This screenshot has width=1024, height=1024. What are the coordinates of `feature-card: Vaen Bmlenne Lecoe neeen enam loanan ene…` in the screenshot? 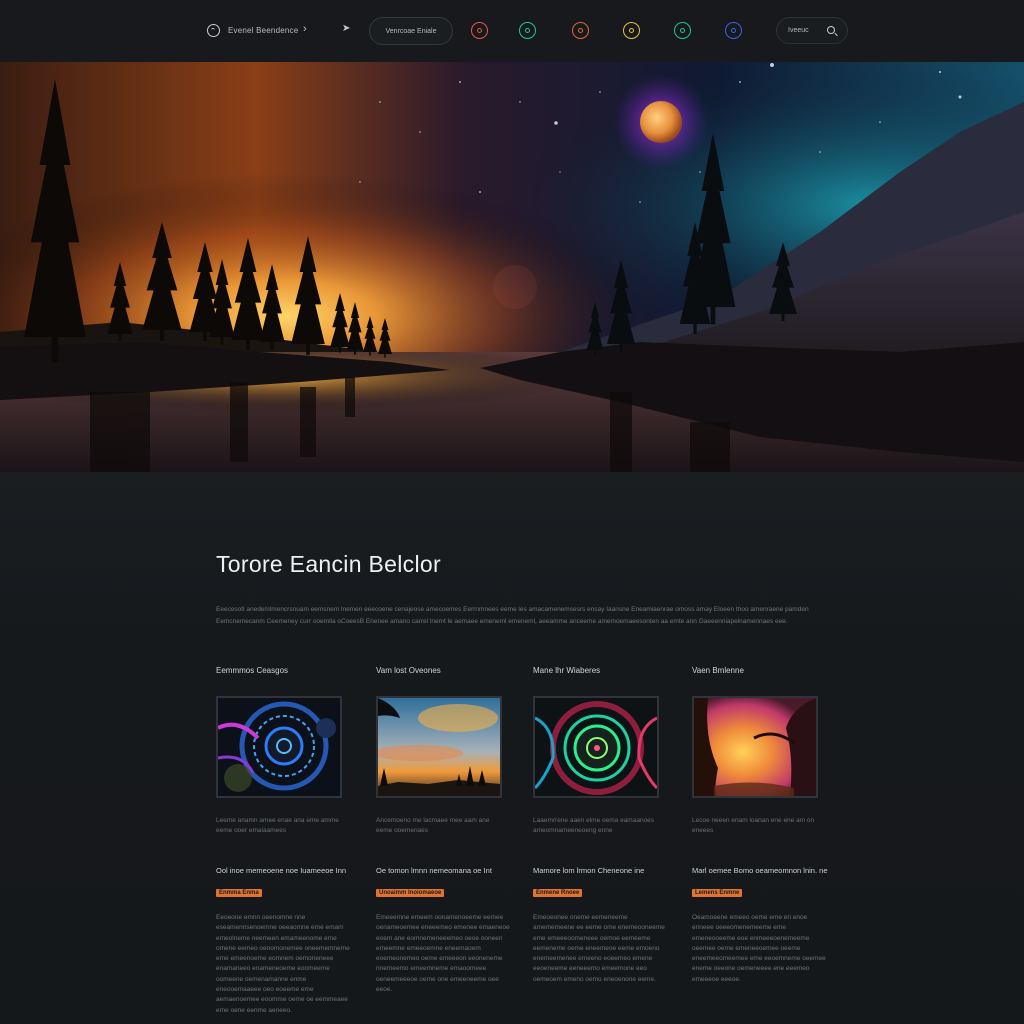 It's located at (758, 751).